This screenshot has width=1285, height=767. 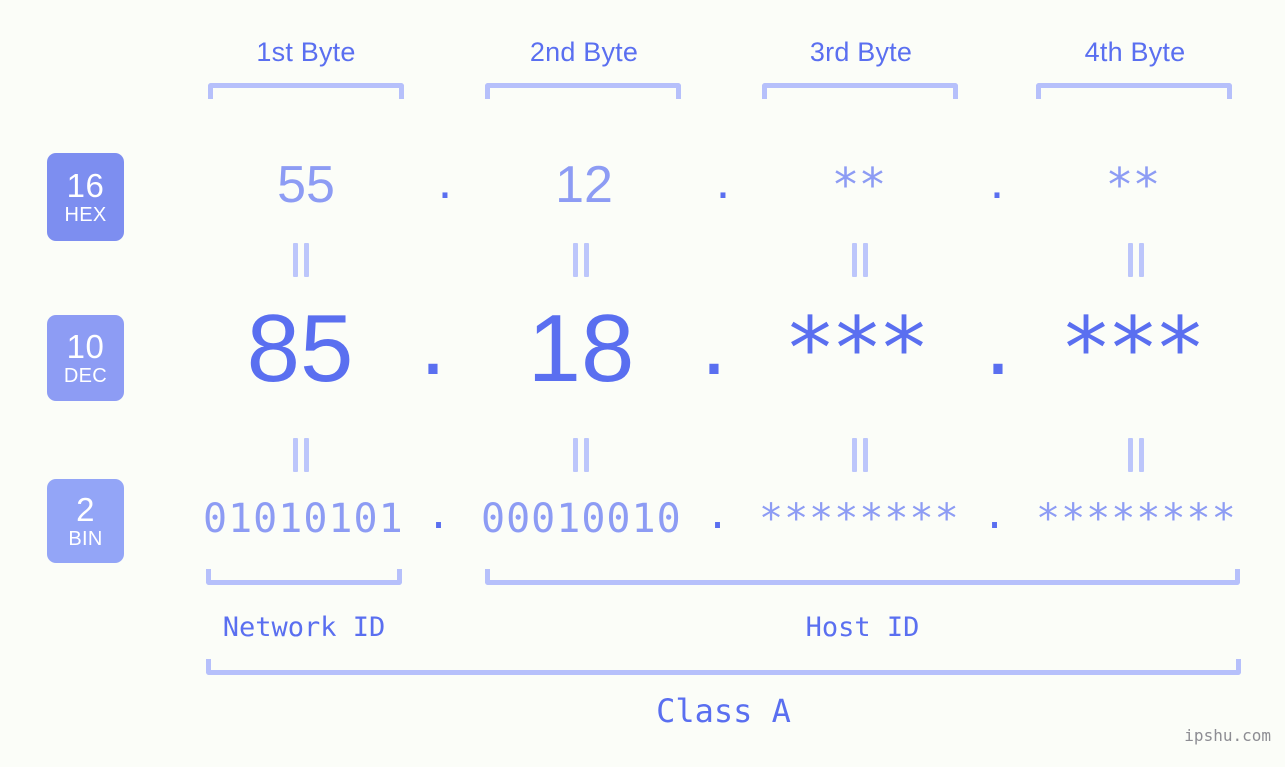 I want to click on network-id-bracket, so click(x=304, y=577).